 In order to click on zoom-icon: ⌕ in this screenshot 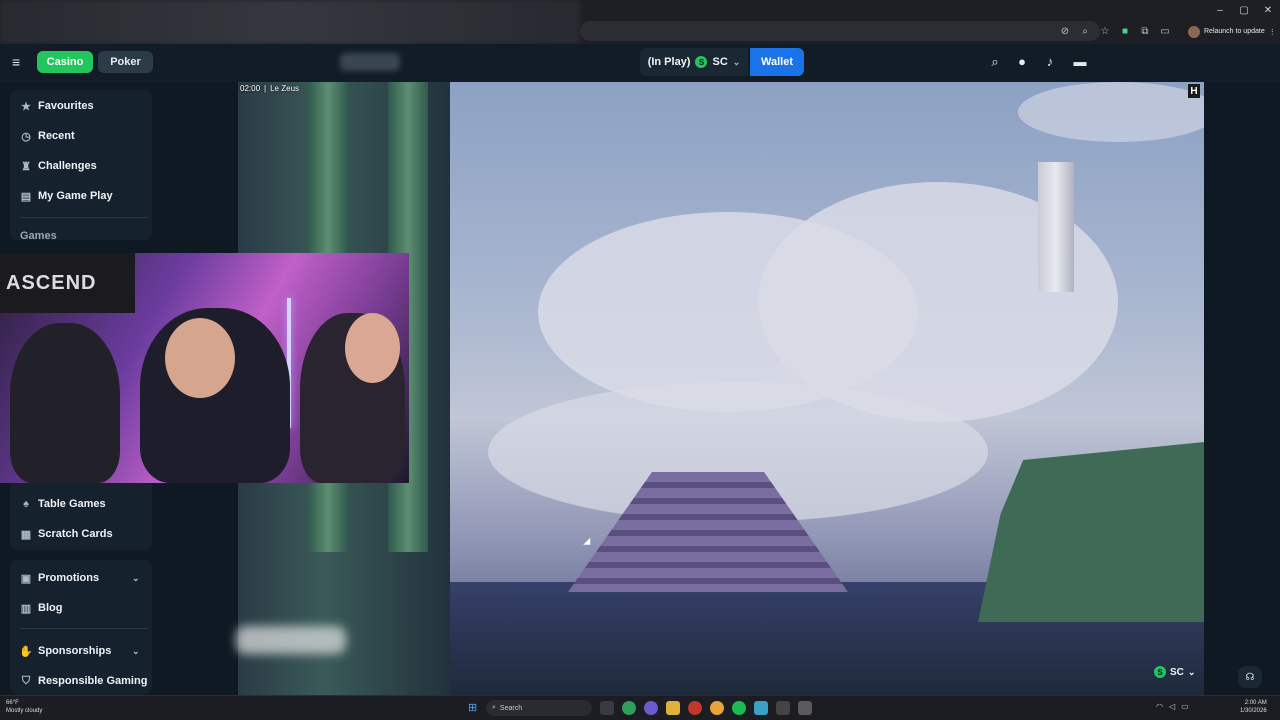, I will do `click(1085, 31)`.